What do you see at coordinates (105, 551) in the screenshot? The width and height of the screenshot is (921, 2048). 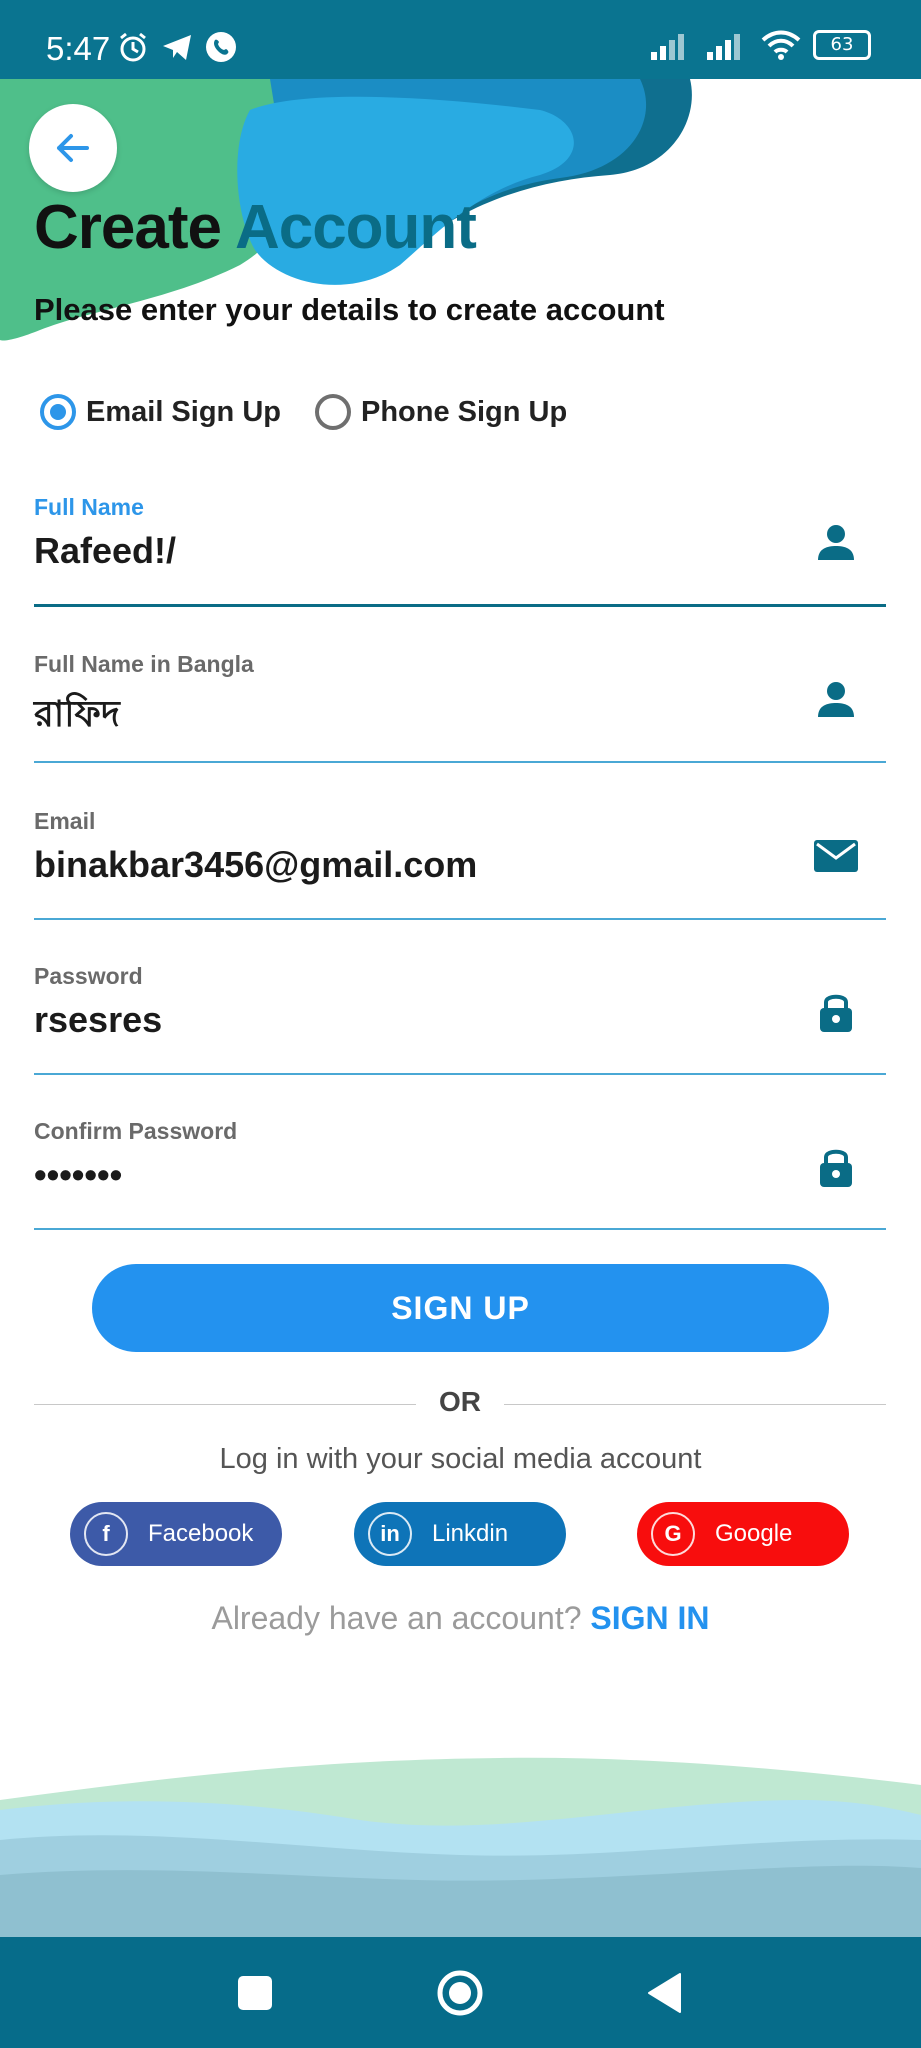 I see `full-name-value: Rafeed!/` at bounding box center [105, 551].